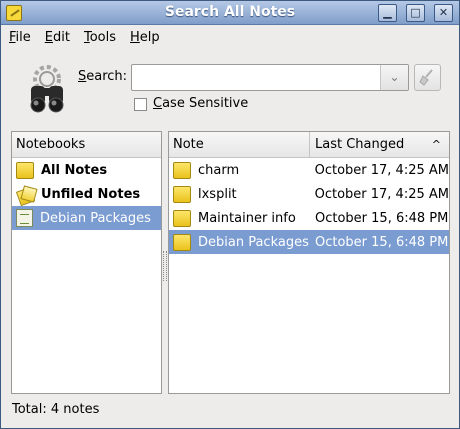 This screenshot has height=429, width=460. Describe the element at coordinates (253, 242) in the screenshot. I see `note-title: Debian Packages` at that location.